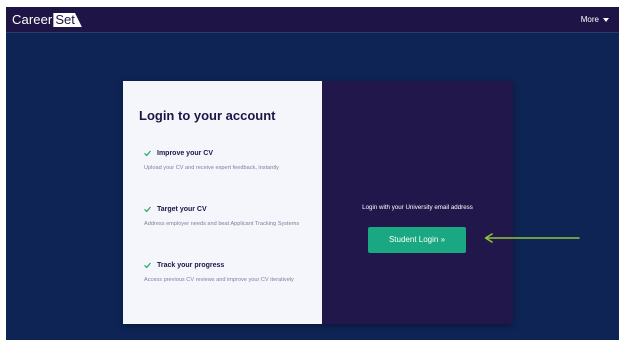  What do you see at coordinates (185, 153) in the screenshot?
I see `feature-title: Improve your CV` at bounding box center [185, 153].